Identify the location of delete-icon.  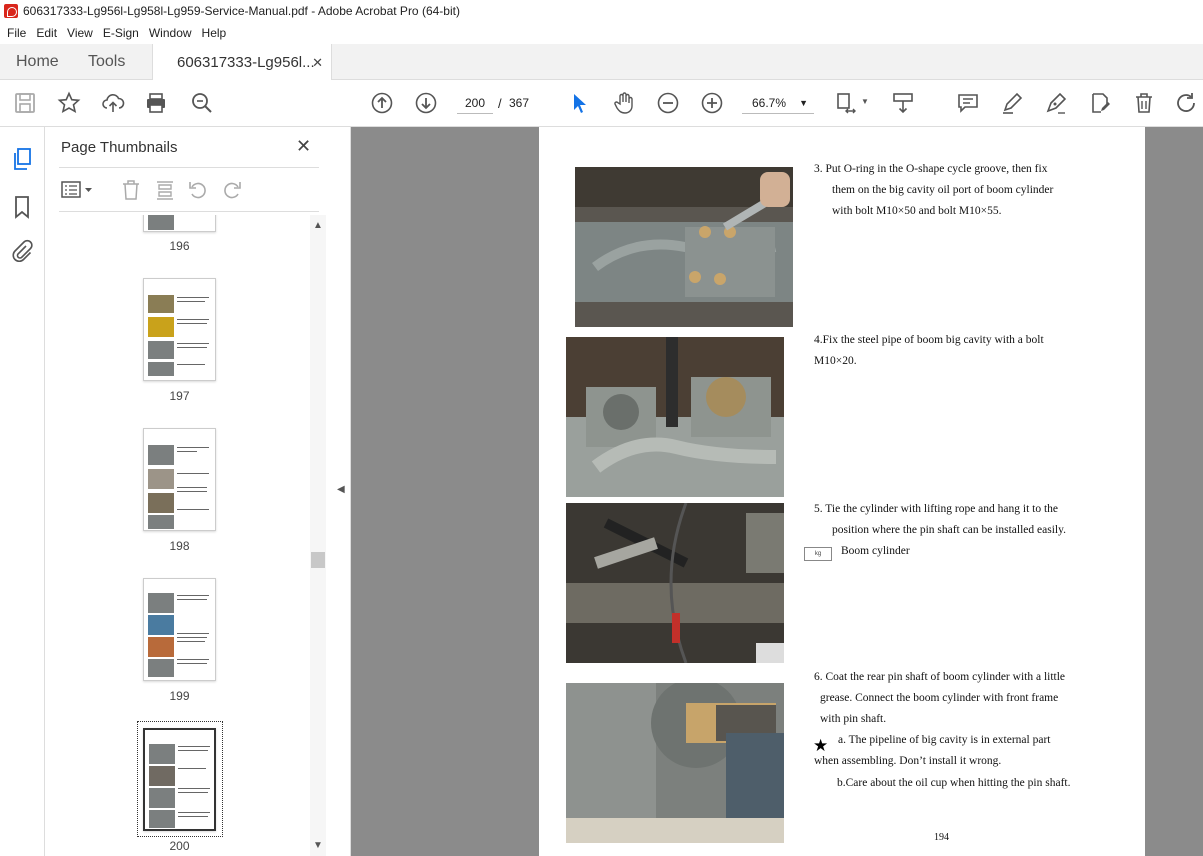
(1144, 103).